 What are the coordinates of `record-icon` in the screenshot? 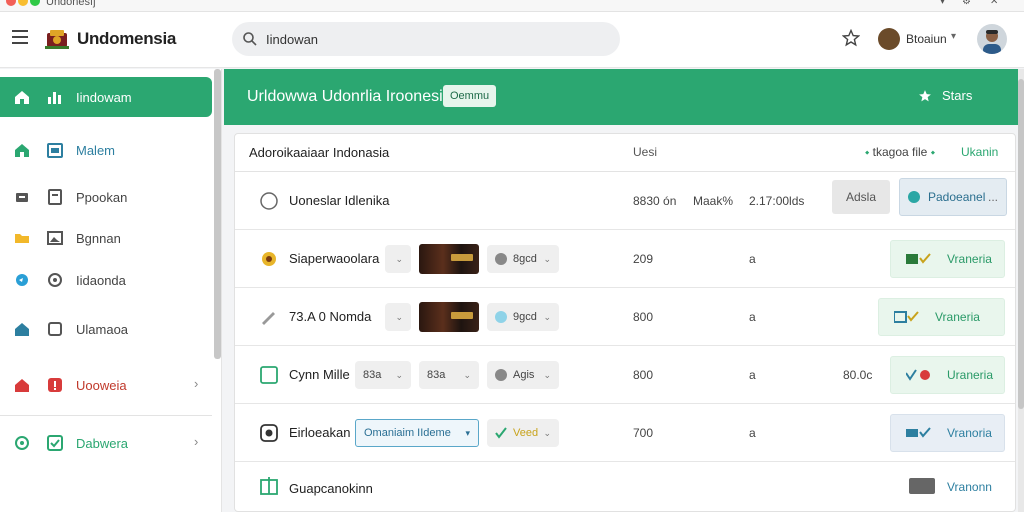 It's located at (269, 433).